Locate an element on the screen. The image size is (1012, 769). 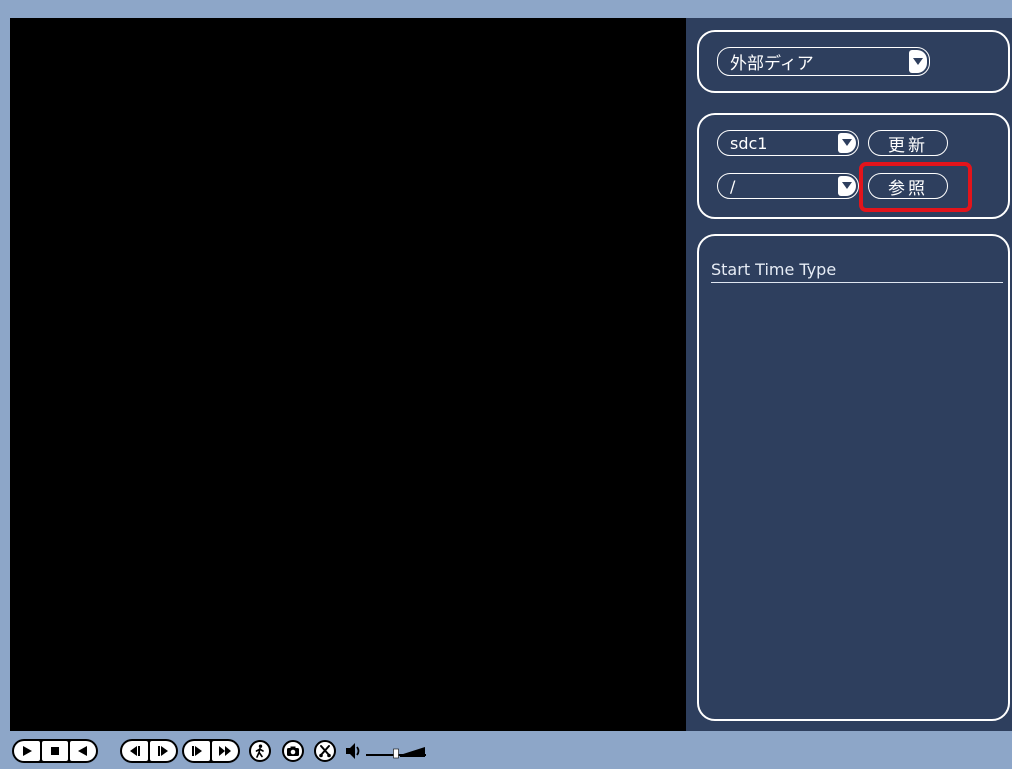
play-icon is located at coordinates (27, 751).